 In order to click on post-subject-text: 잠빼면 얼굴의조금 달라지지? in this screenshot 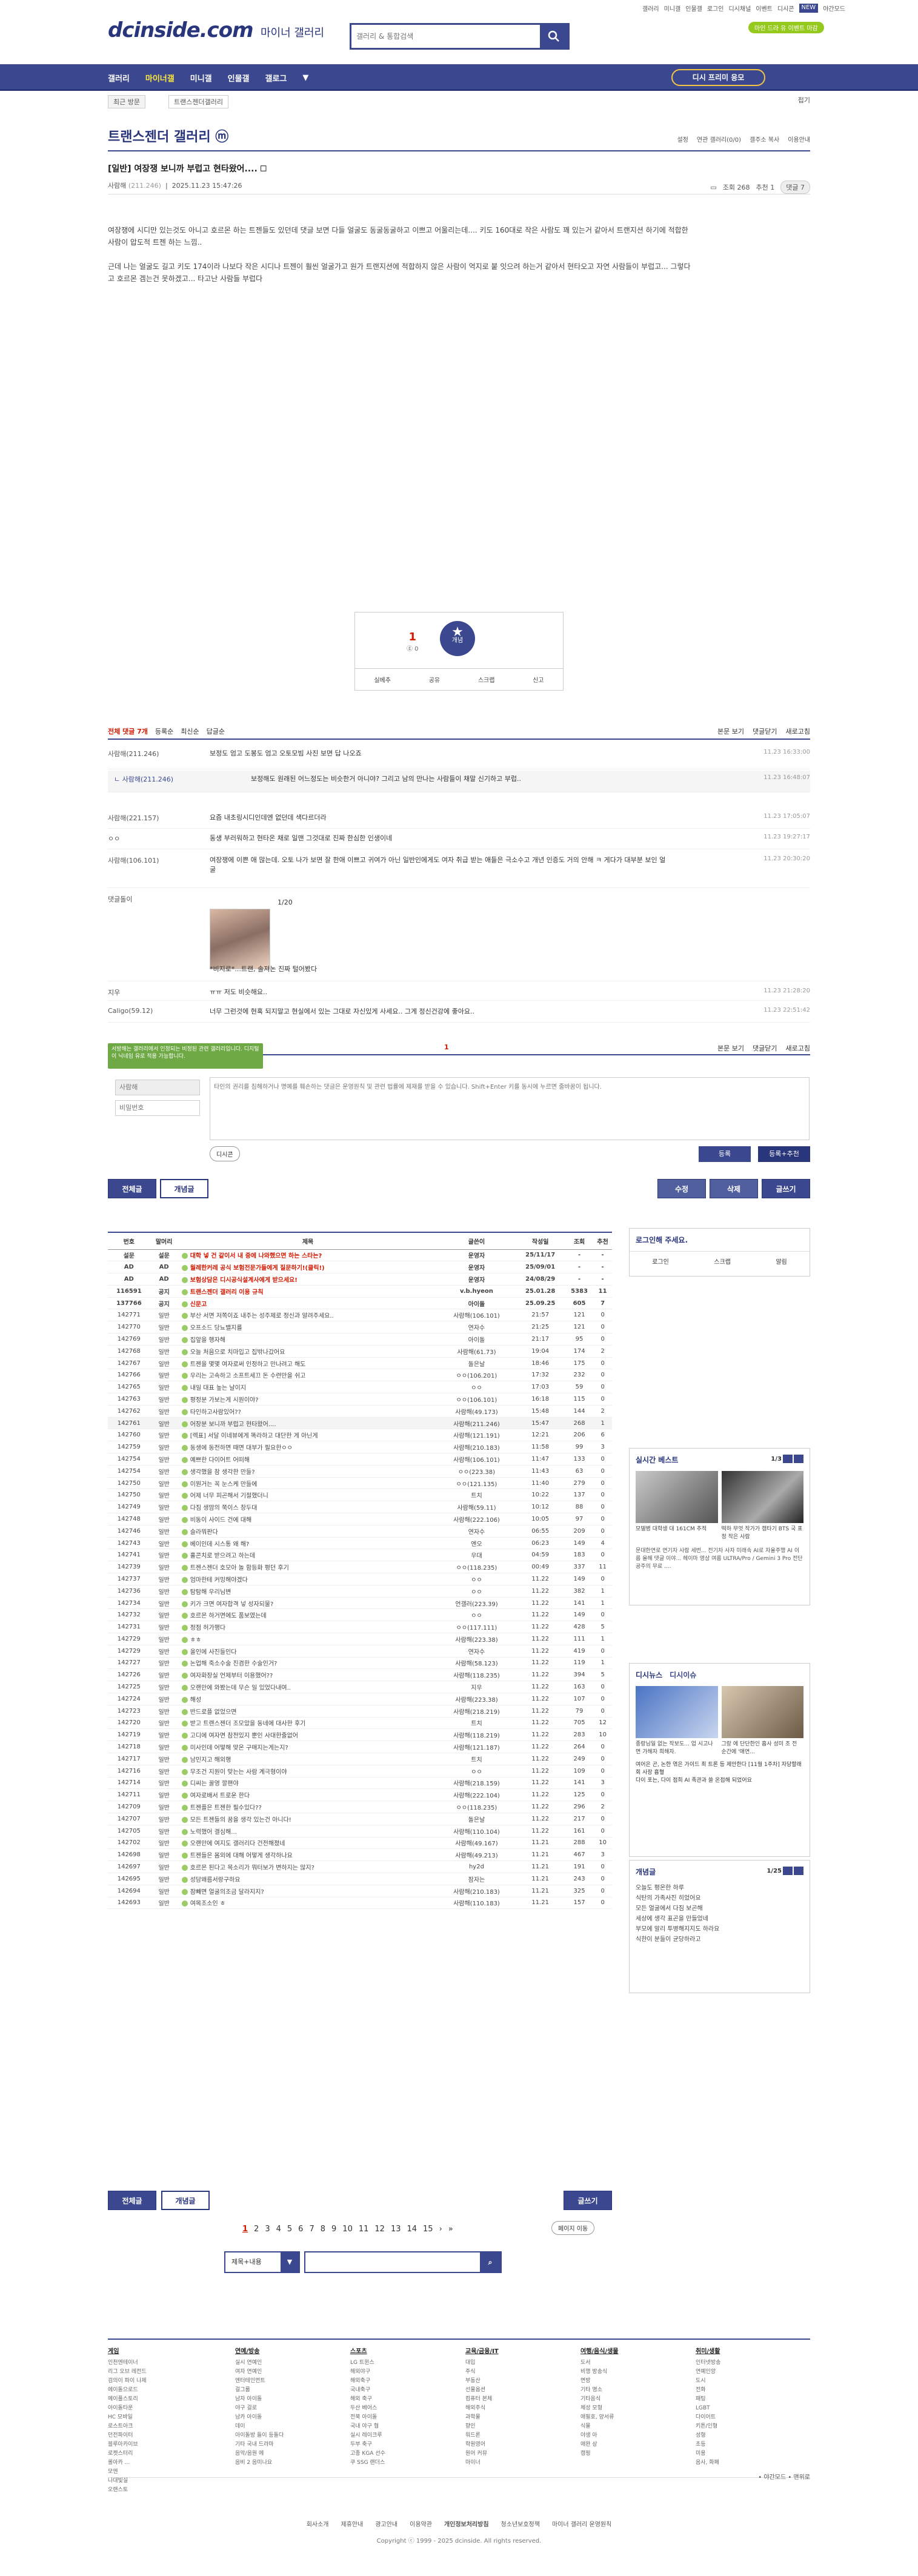, I will do `click(227, 1892)`.